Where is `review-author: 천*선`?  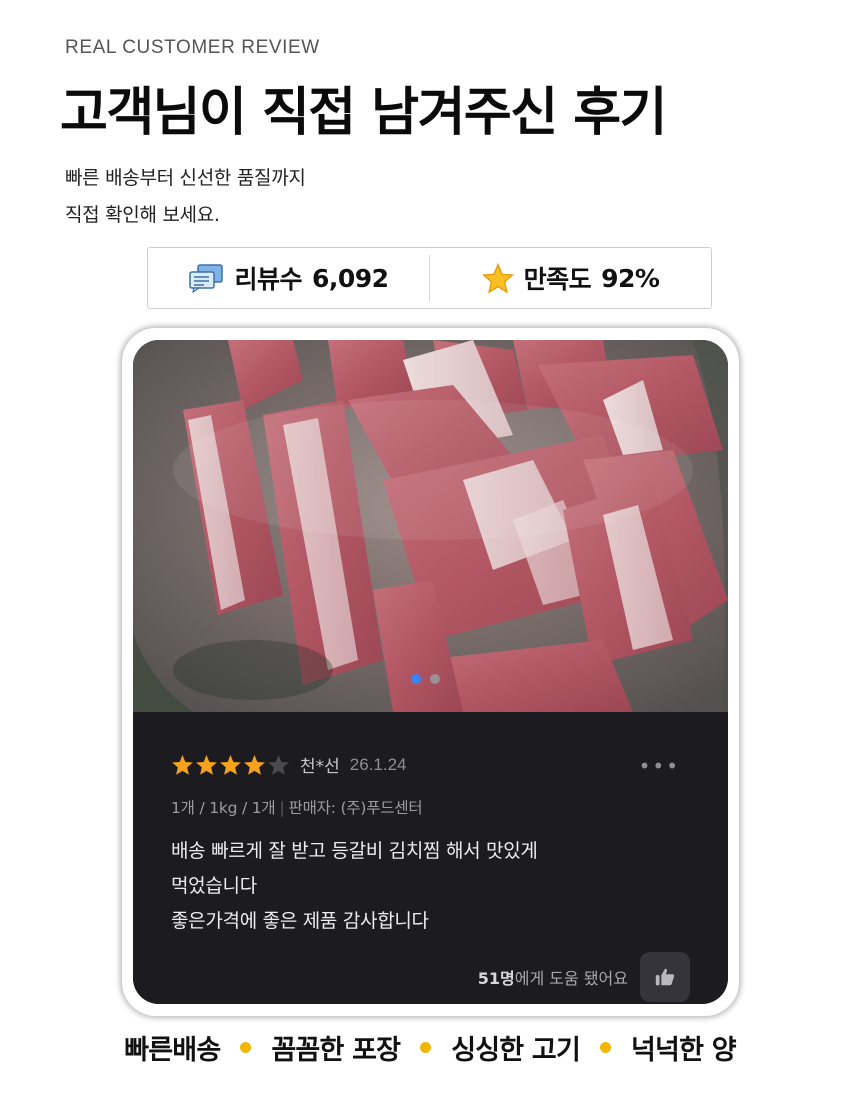 review-author: 천*선 is located at coordinates (320, 767).